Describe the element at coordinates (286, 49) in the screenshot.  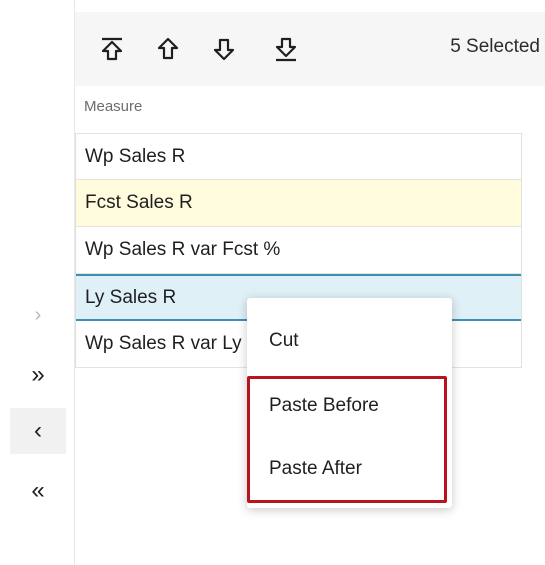
I see `move-to-bottom-icon` at that location.